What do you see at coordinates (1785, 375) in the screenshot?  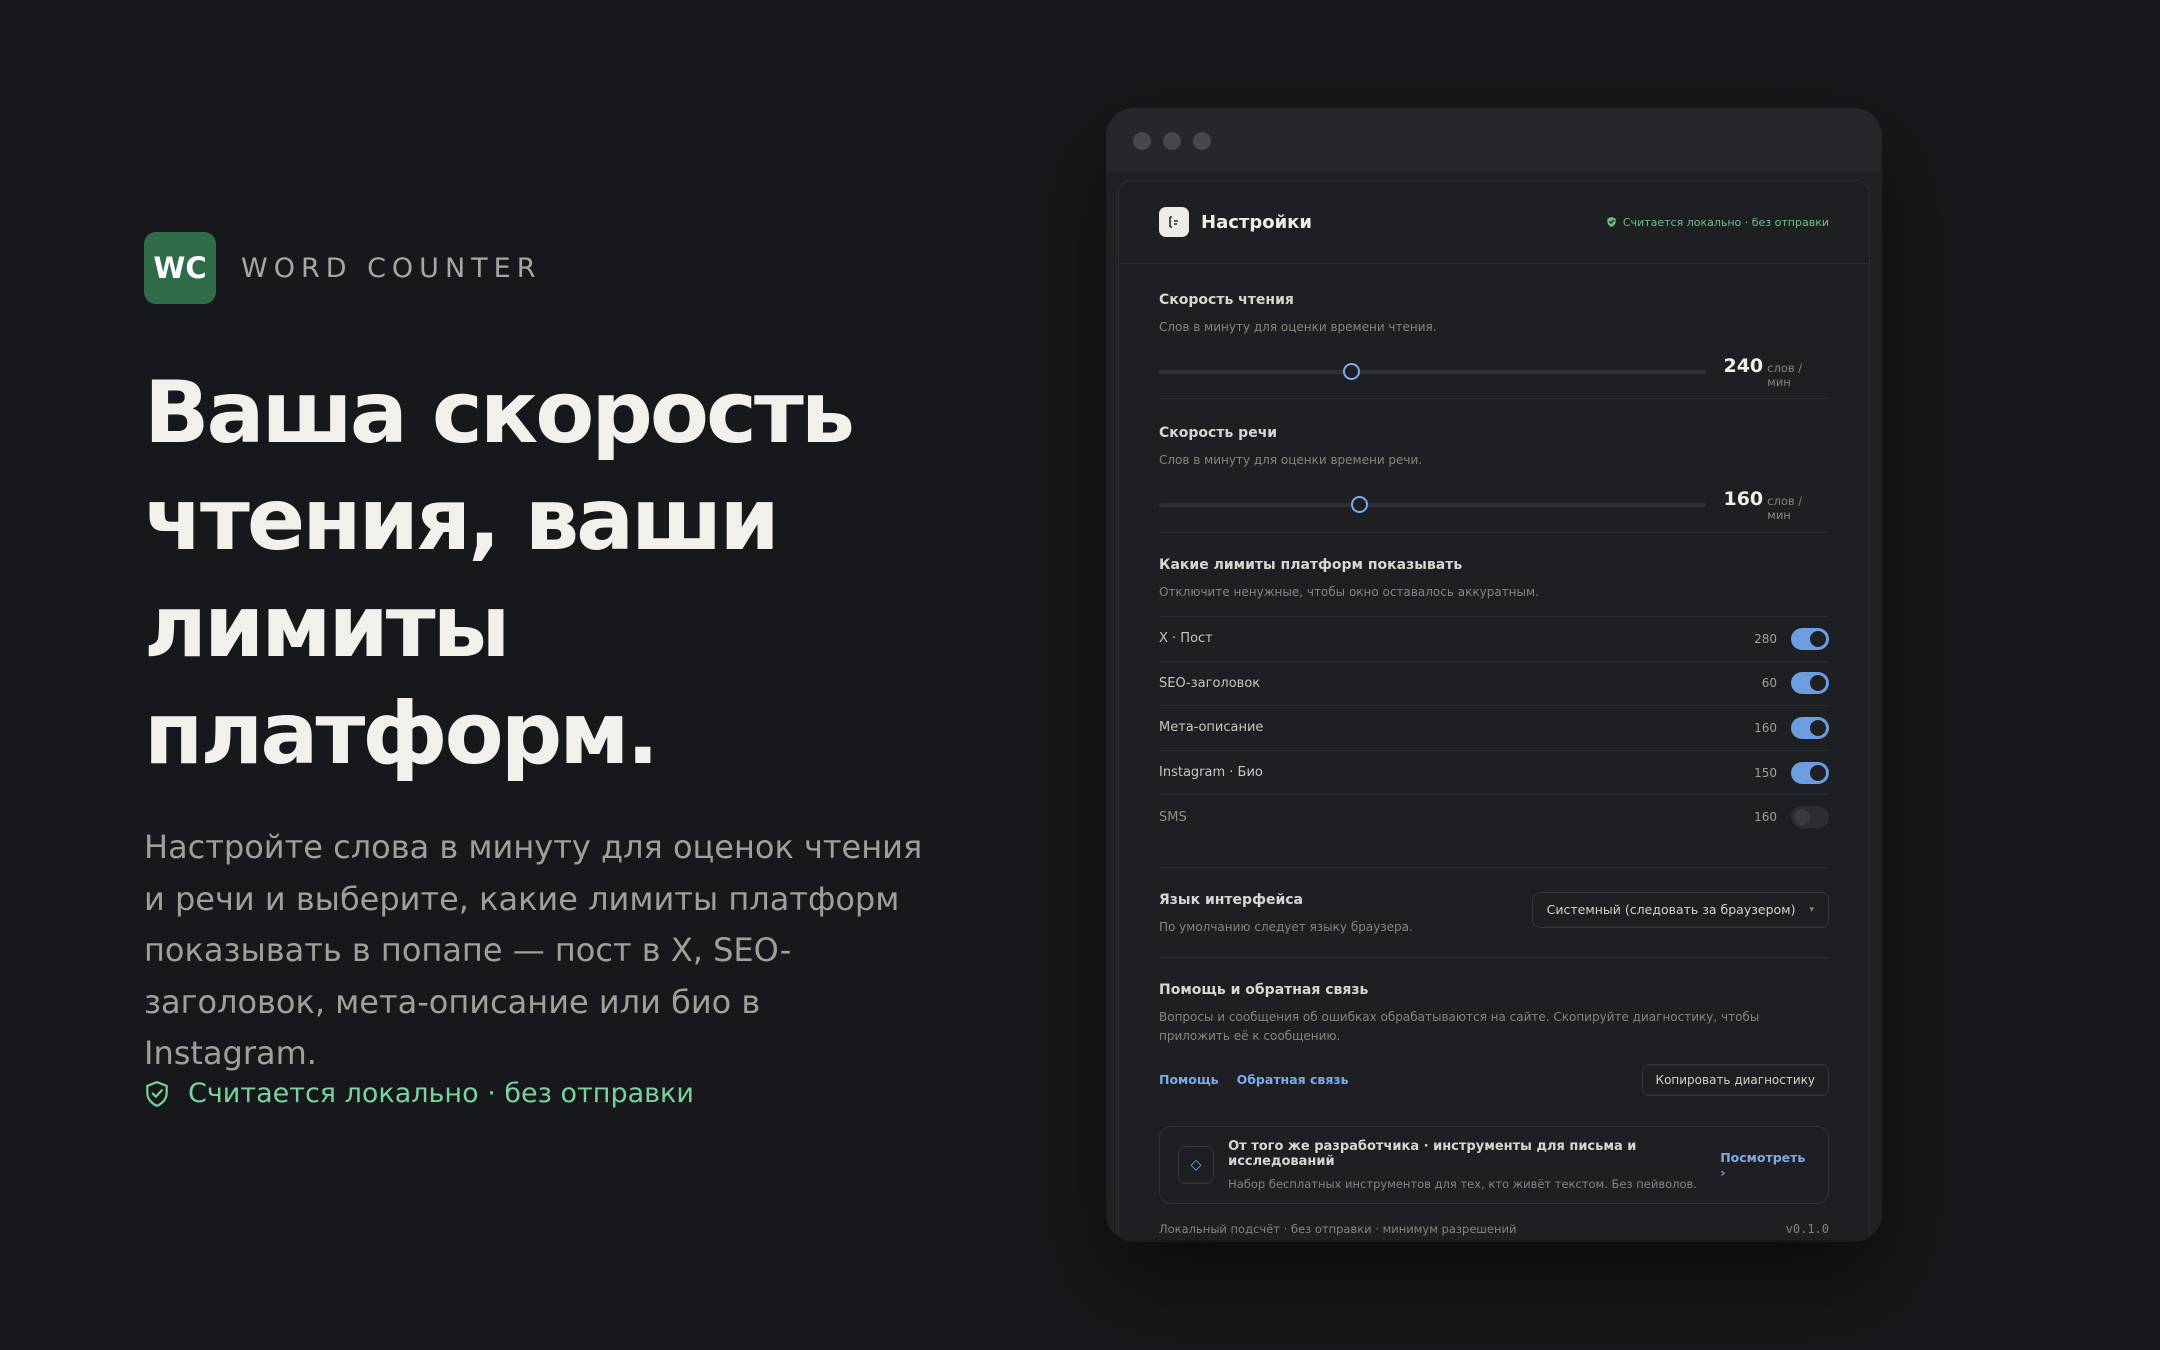 I see `reading-speed-unit: слов / мин` at bounding box center [1785, 375].